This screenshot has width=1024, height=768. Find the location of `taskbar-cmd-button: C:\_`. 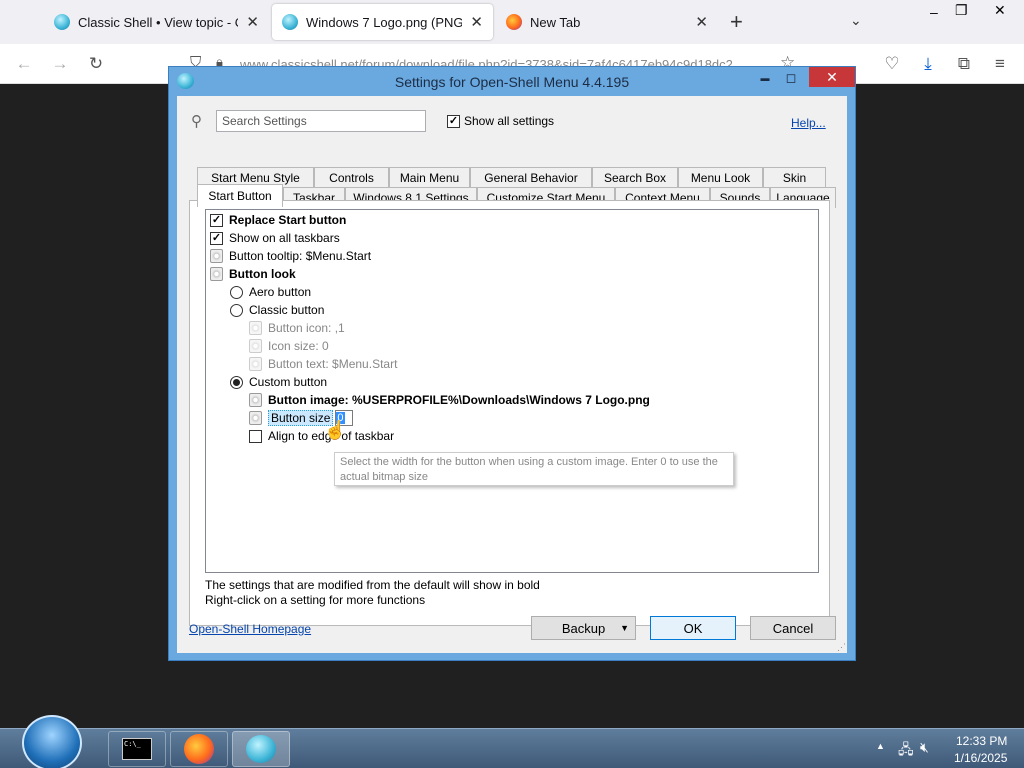

taskbar-cmd-button: C:\_ is located at coordinates (137, 749).